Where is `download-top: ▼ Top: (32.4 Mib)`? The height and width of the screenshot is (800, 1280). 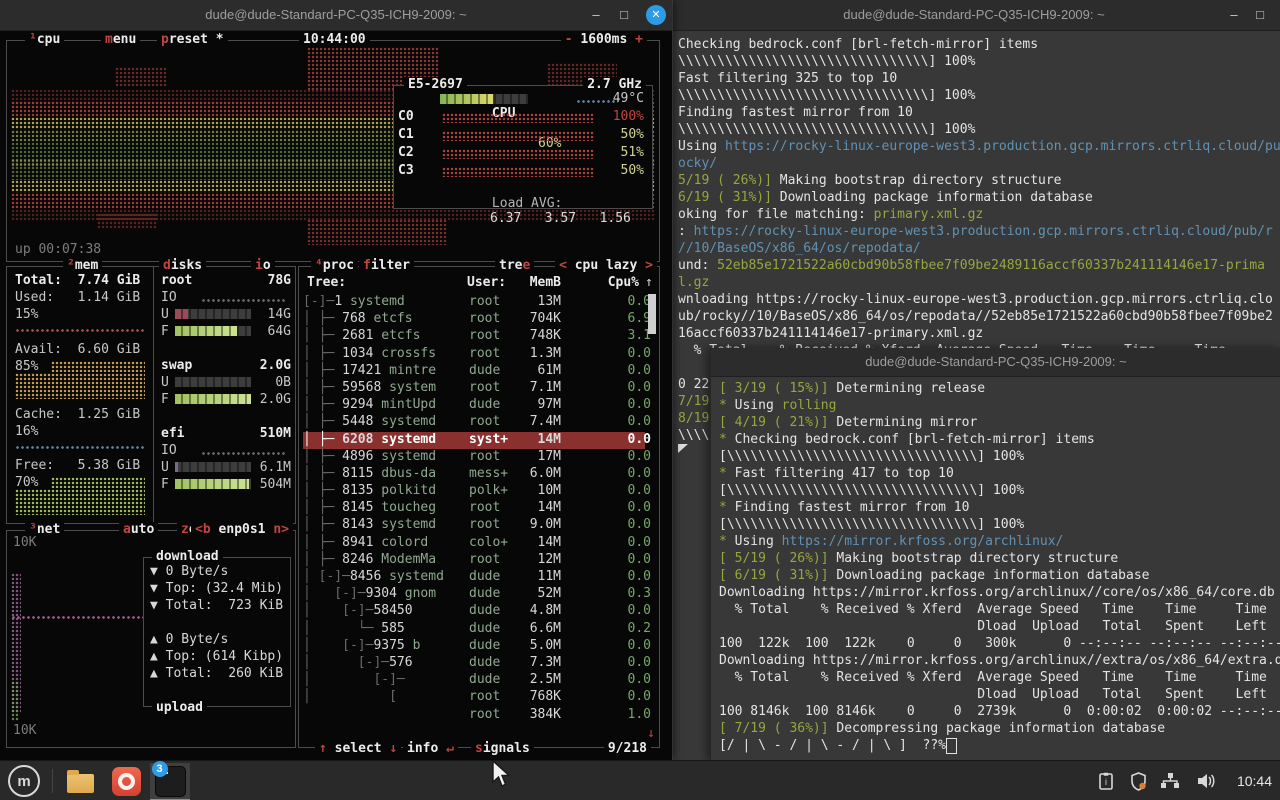 download-top: ▼ Top: (32.4 Mib) is located at coordinates (217, 588).